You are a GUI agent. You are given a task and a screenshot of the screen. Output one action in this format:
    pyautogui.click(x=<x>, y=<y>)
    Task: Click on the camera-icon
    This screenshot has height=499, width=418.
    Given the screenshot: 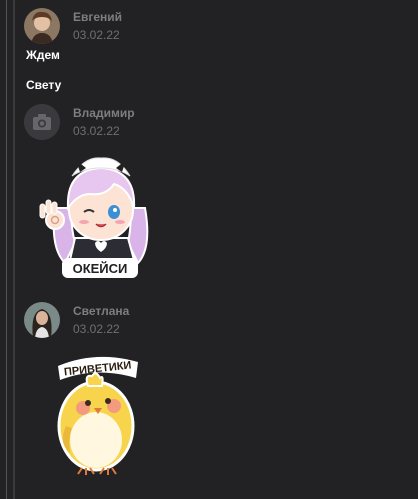 What is the action you would take?
    pyautogui.click(x=42, y=122)
    